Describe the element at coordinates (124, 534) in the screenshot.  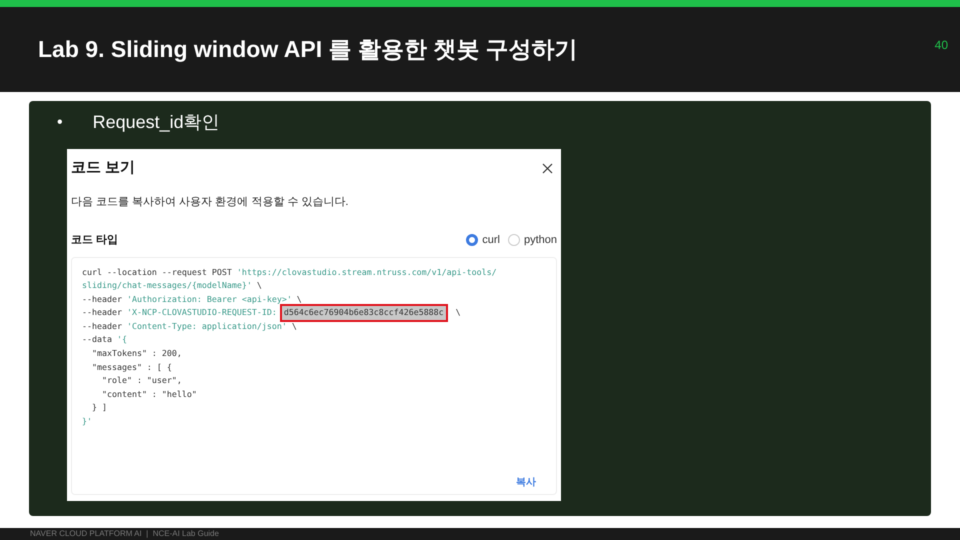
I see `footer-text: NAVER CLOUD PLATFORM AI | NCE-AI Lab Guide` at that location.